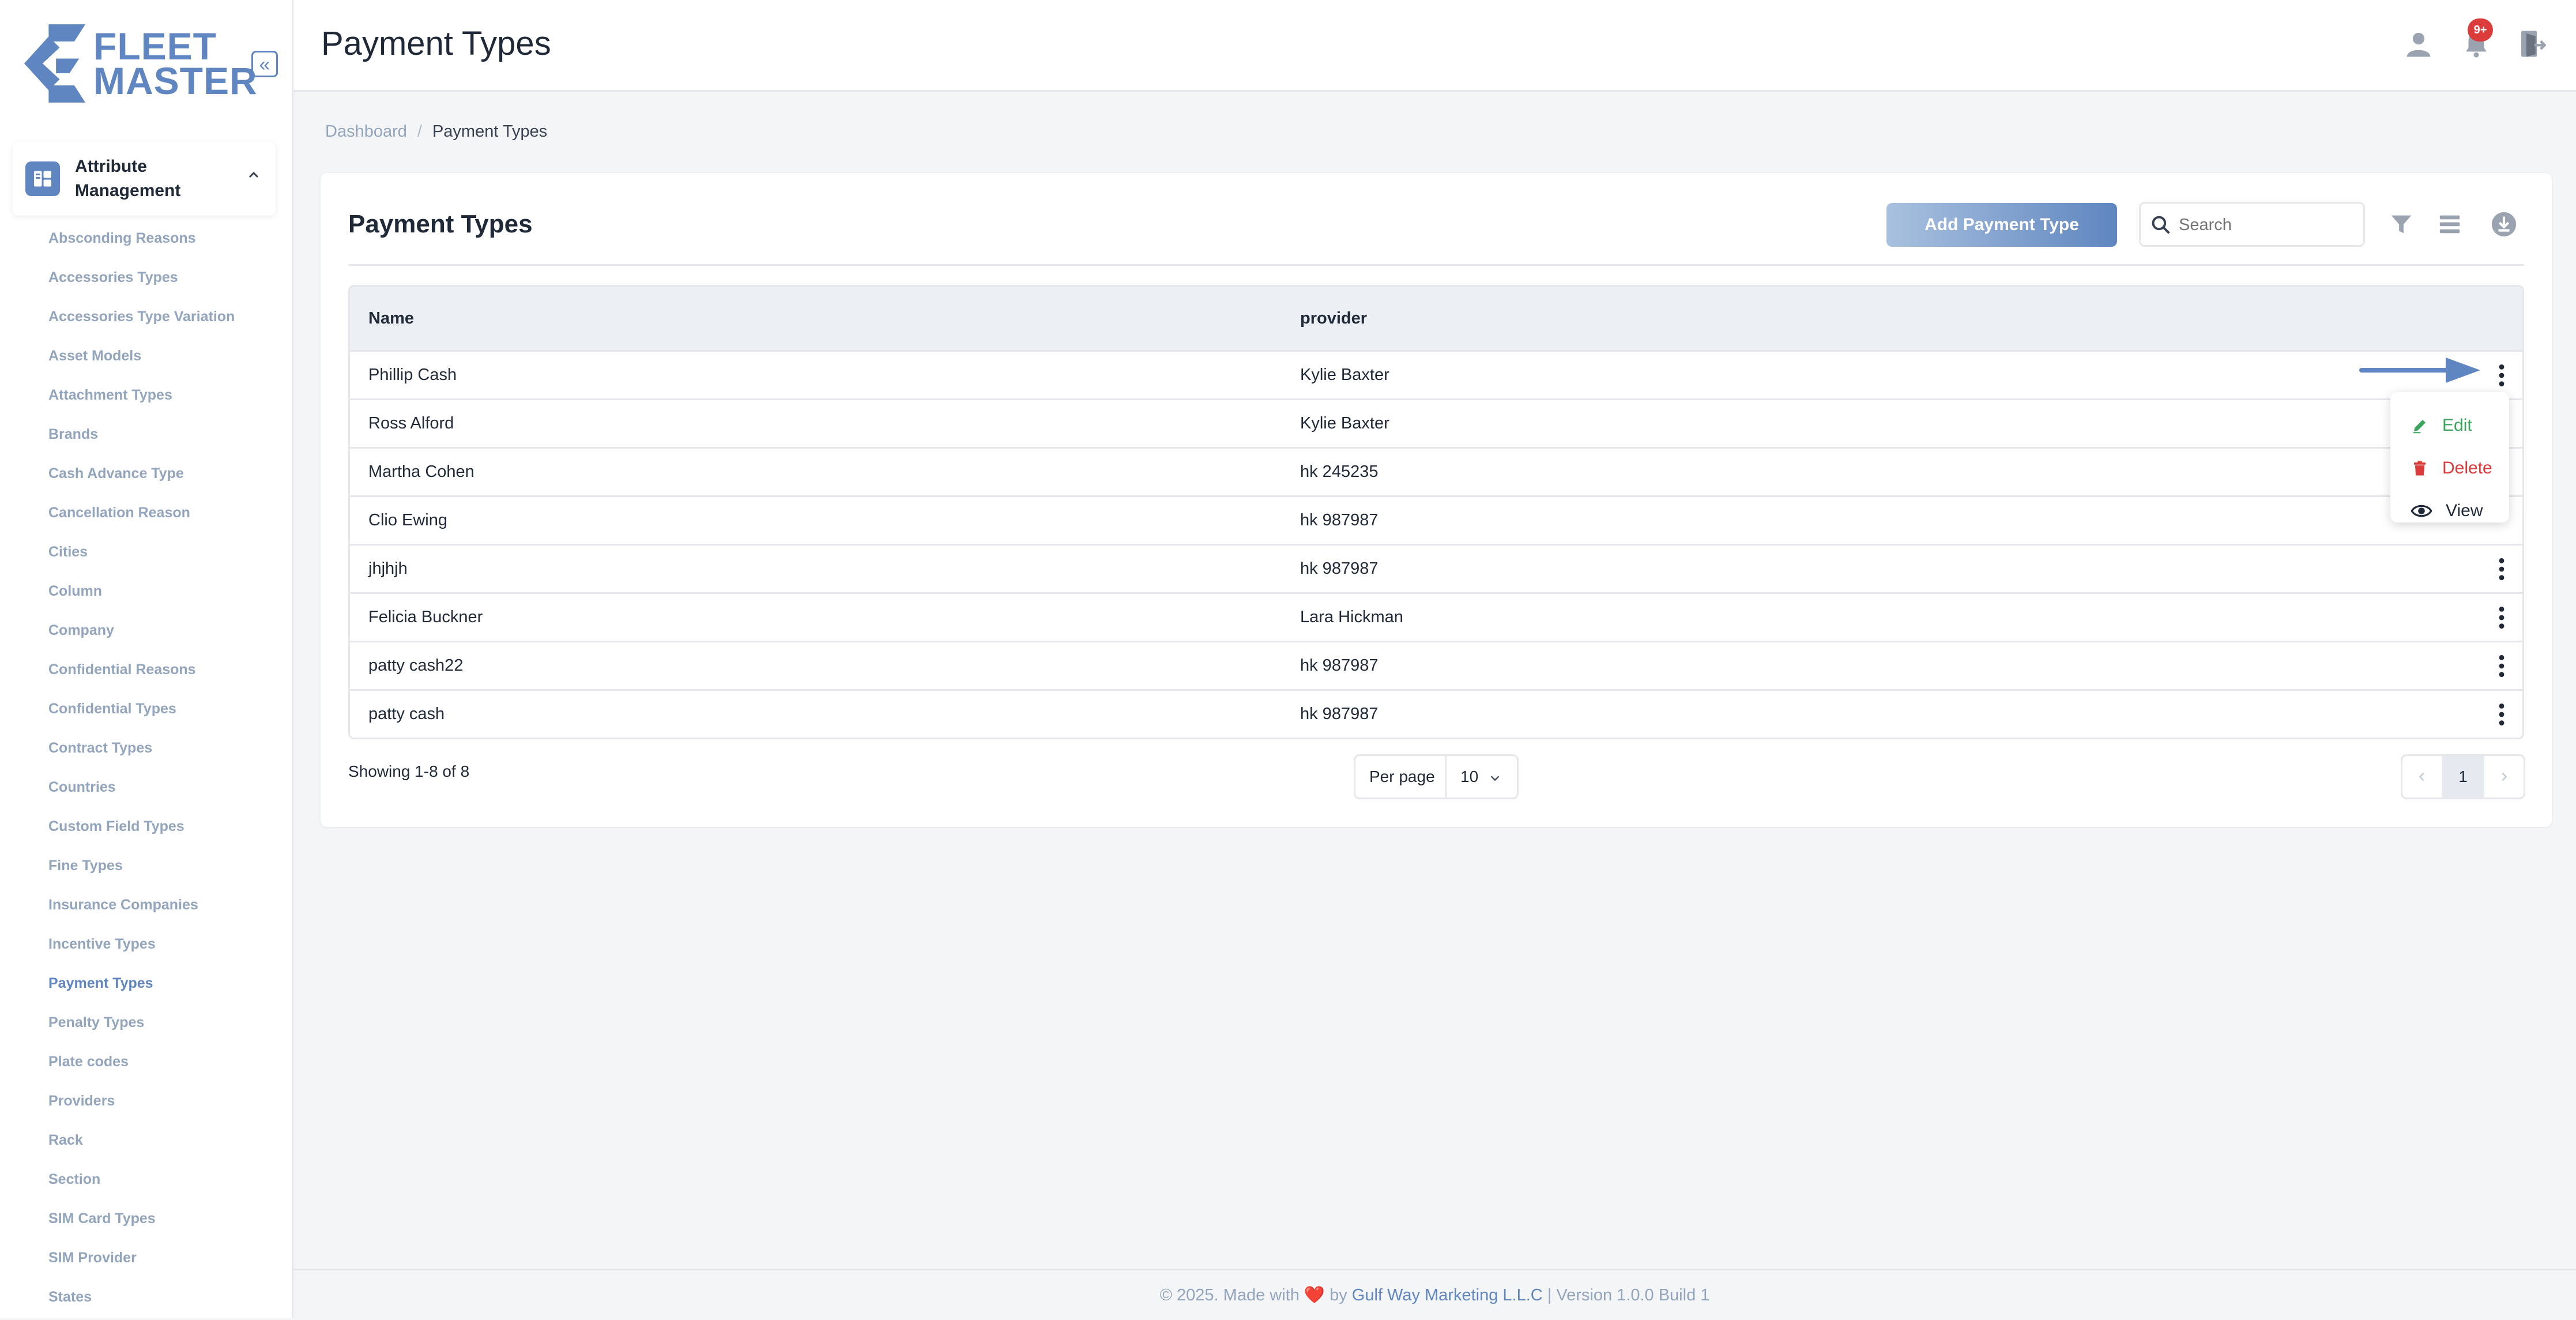 Image resolution: width=2576 pixels, height=1320 pixels. Describe the element at coordinates (141, 637) in the screenshot. I see `sidebar-item-company: Company` at that location.